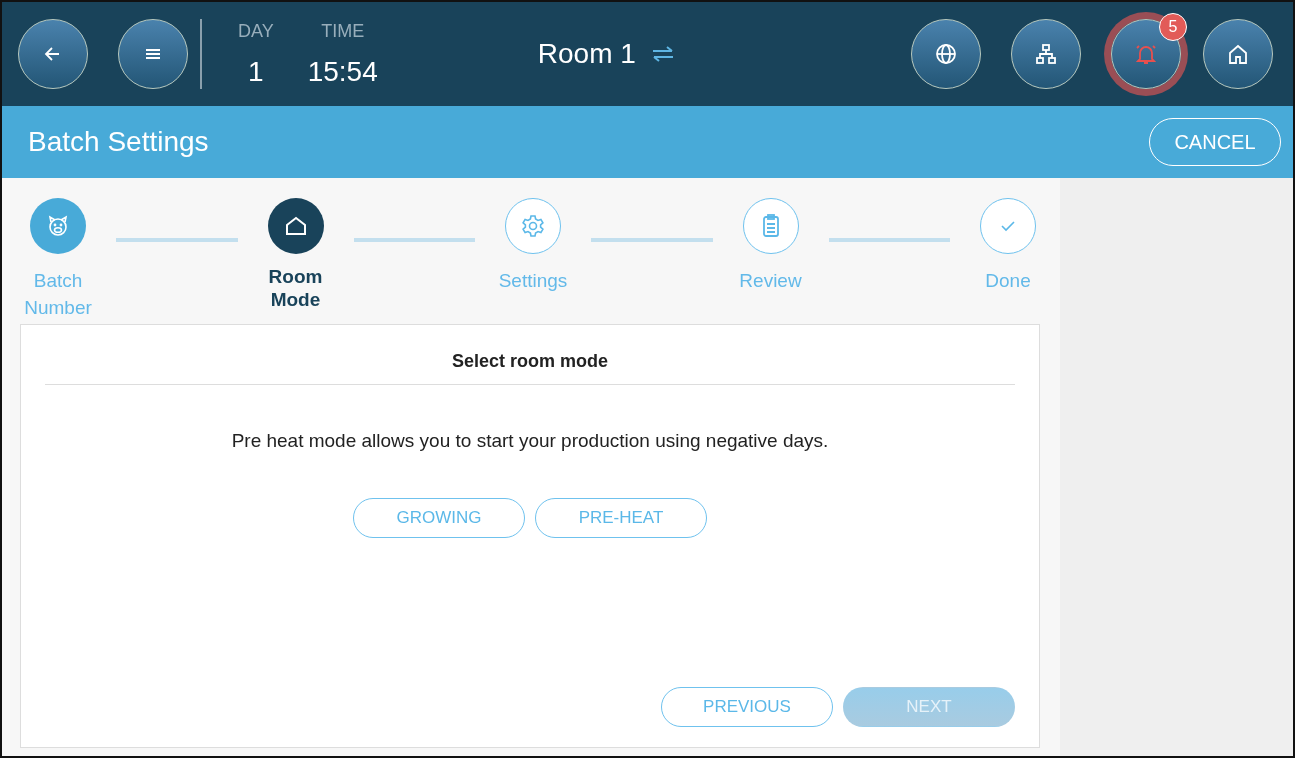 The height and width of the screenshot is (758, 1295). Describe the element at coordinates (295, 226) in the screenshot. I see `house-icon` at that location.